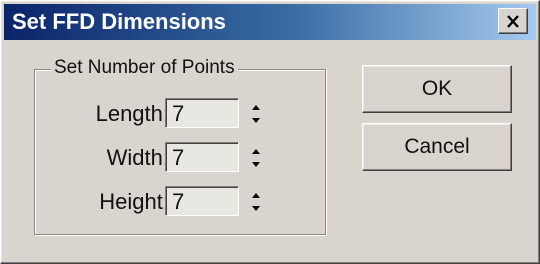  Describe the element at coordinates (270, 22) in the screenshot. I see `title-bar: Set FFD Dimensions` at that location.